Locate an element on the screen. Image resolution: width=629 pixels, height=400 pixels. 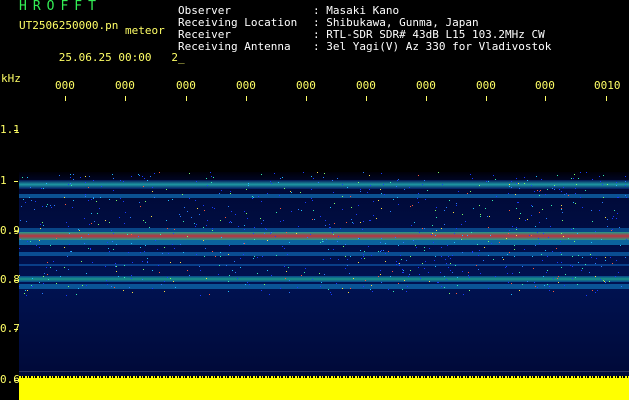
brand-title: HROFFT is located at coordinates (60, 7).